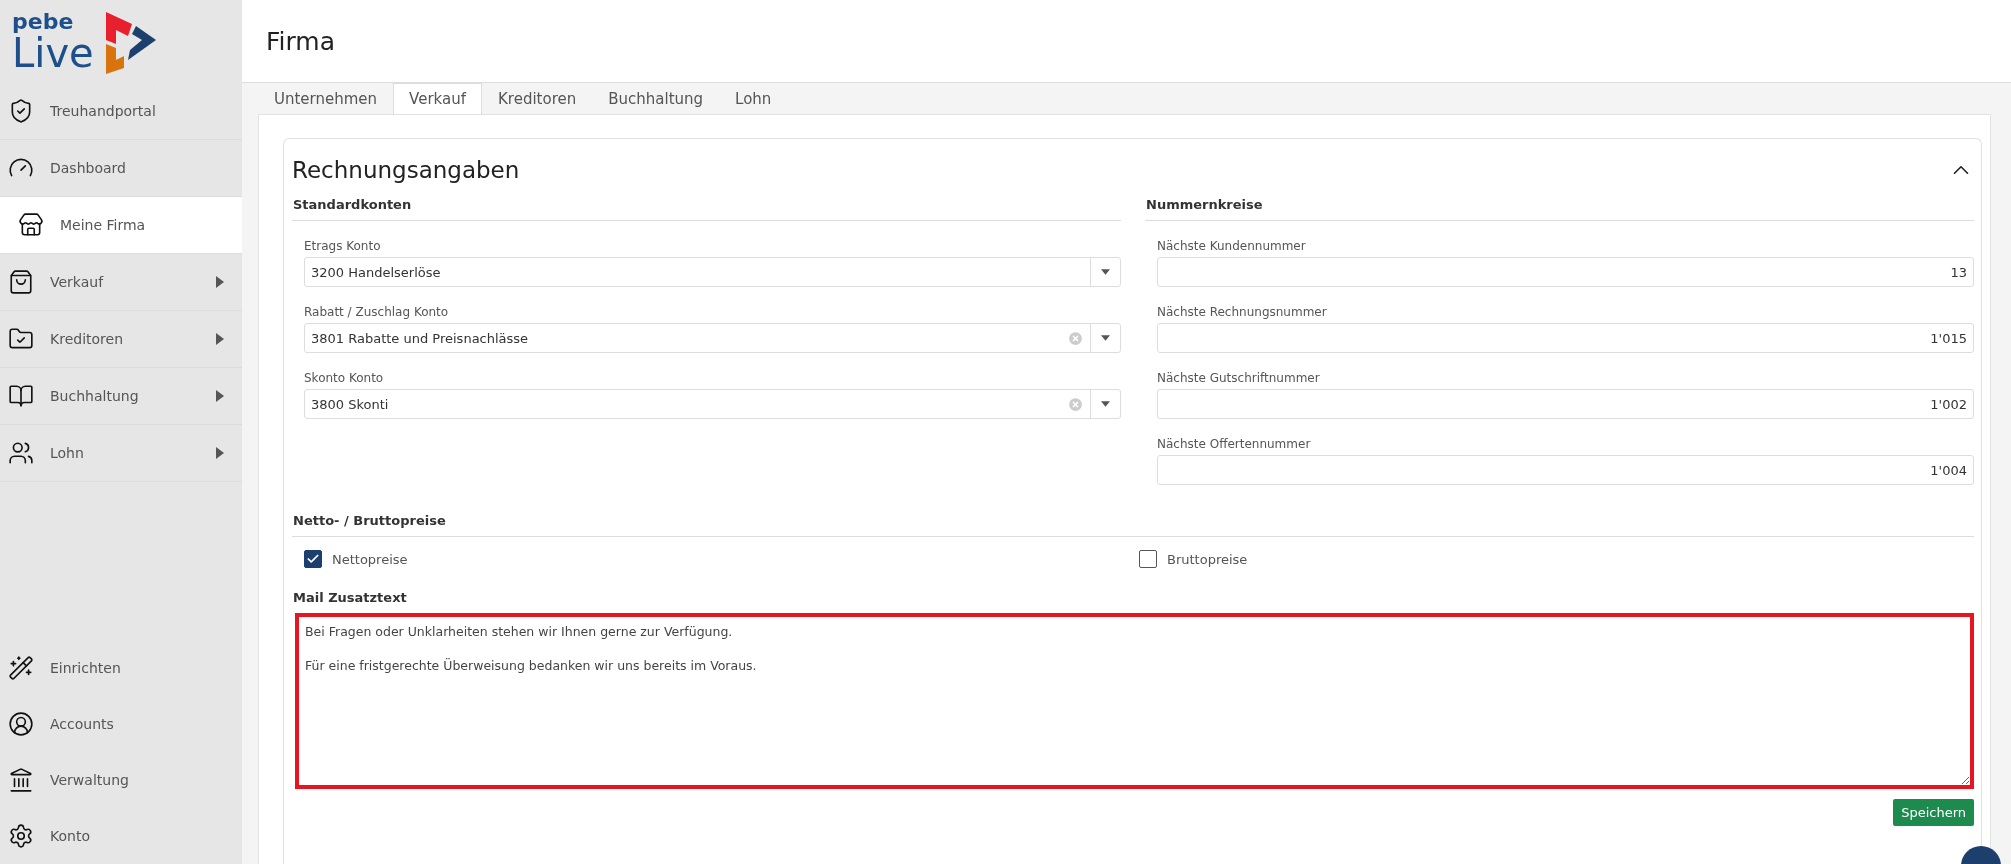  Describe the element at coordinates (21, 780) in the screenshot. I see `bank-building-icon` at that location.